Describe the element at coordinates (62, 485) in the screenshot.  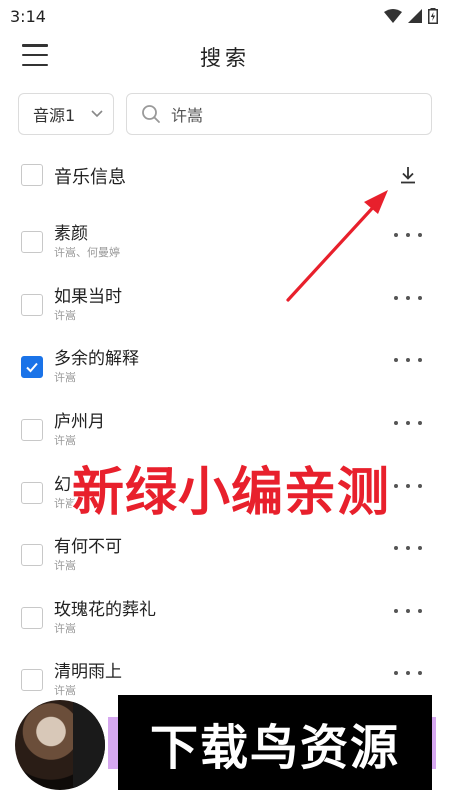
I see `song-title: 幻` at that location.